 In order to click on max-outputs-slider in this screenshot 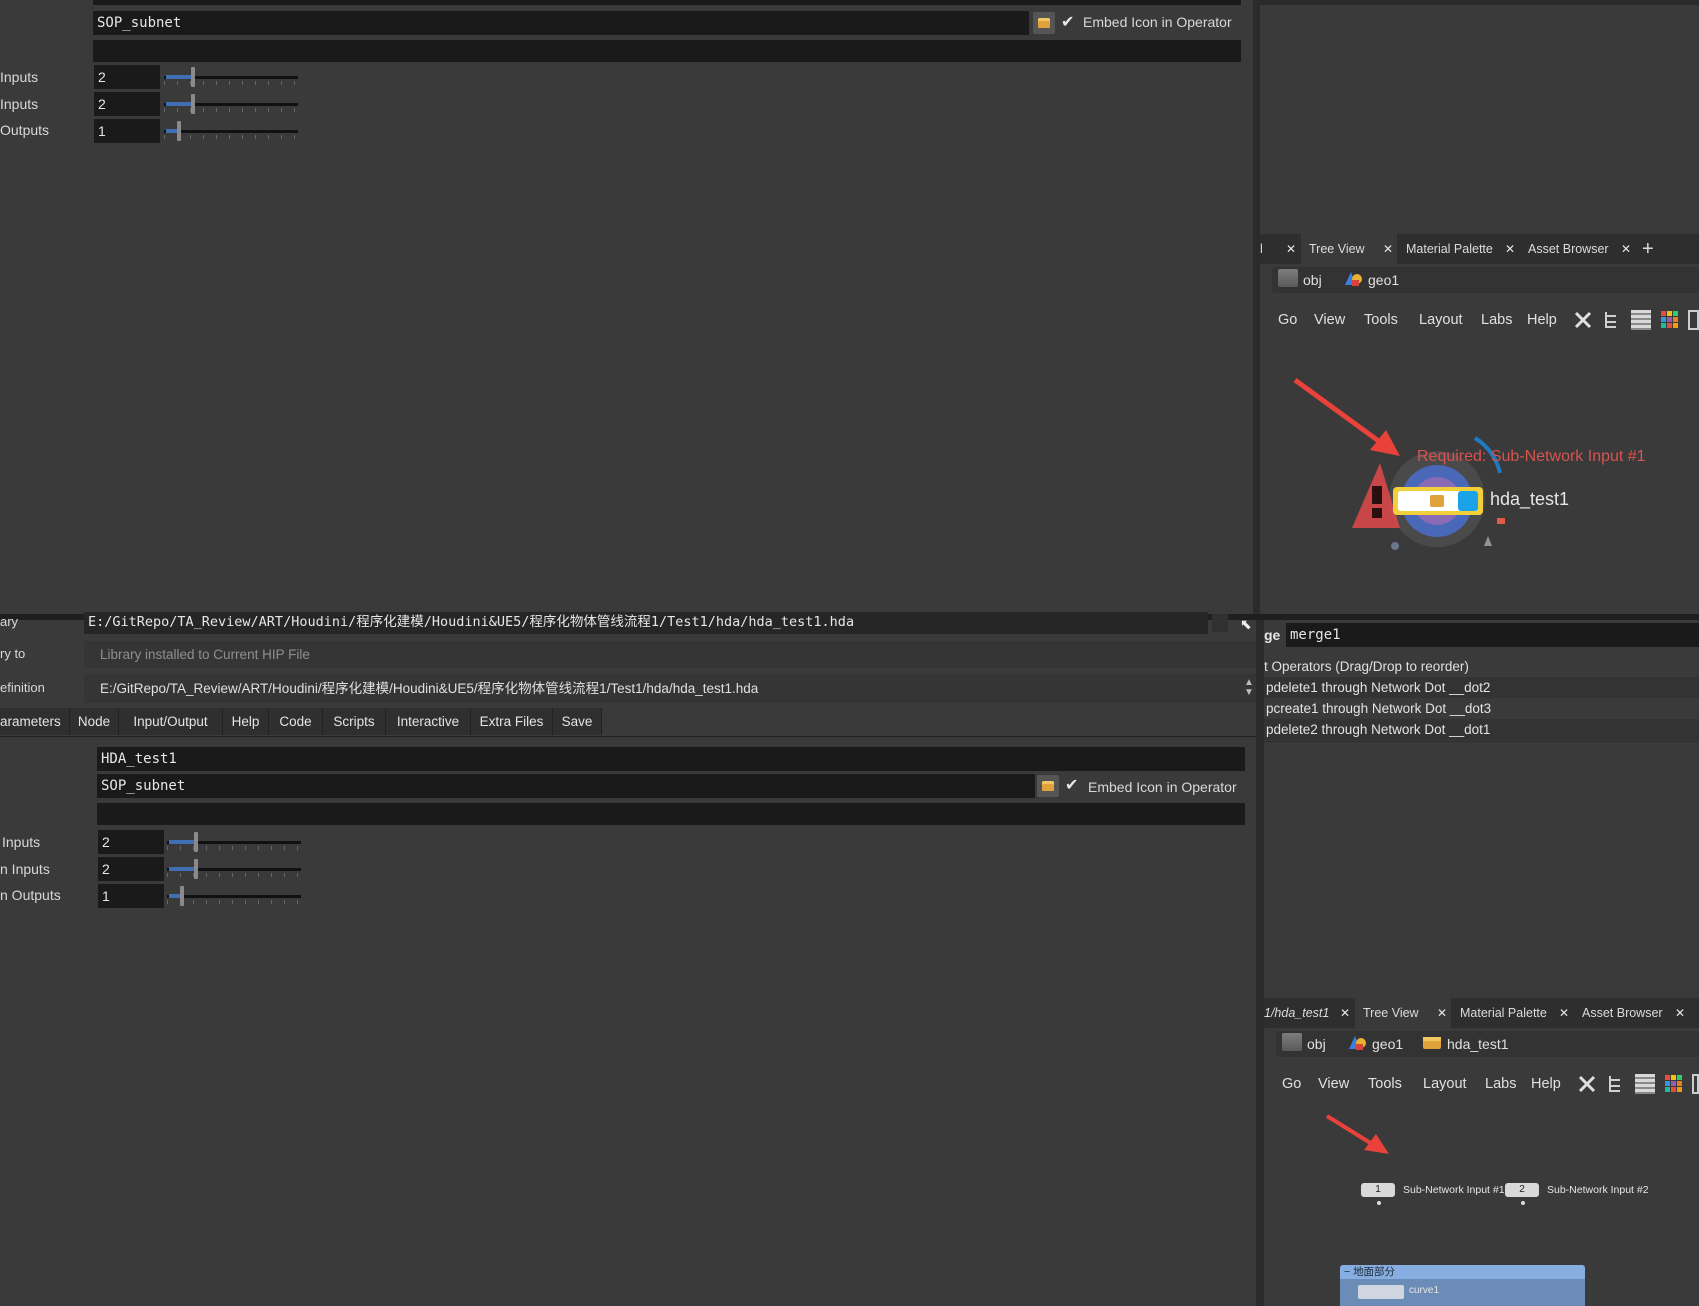, I will do `click(231, 131)`.